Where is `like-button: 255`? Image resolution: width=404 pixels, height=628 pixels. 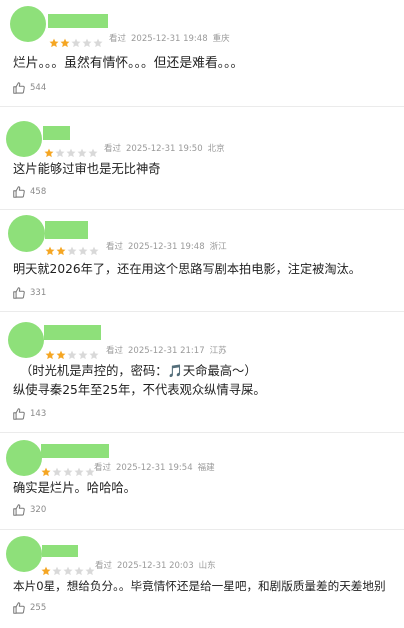
like-button: 255 is located at coordinates (29, 608).